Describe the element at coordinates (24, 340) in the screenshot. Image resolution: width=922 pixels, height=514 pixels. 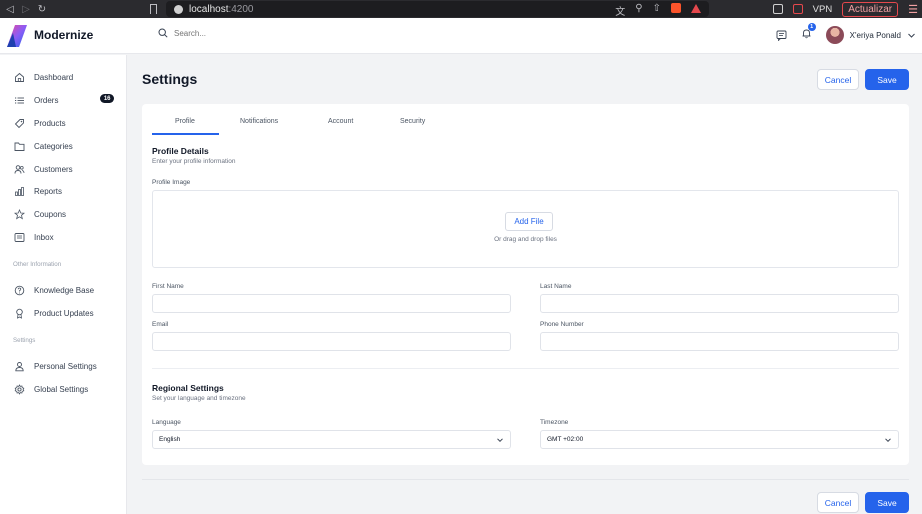
I see `section-label-settings: Settings` at that location.